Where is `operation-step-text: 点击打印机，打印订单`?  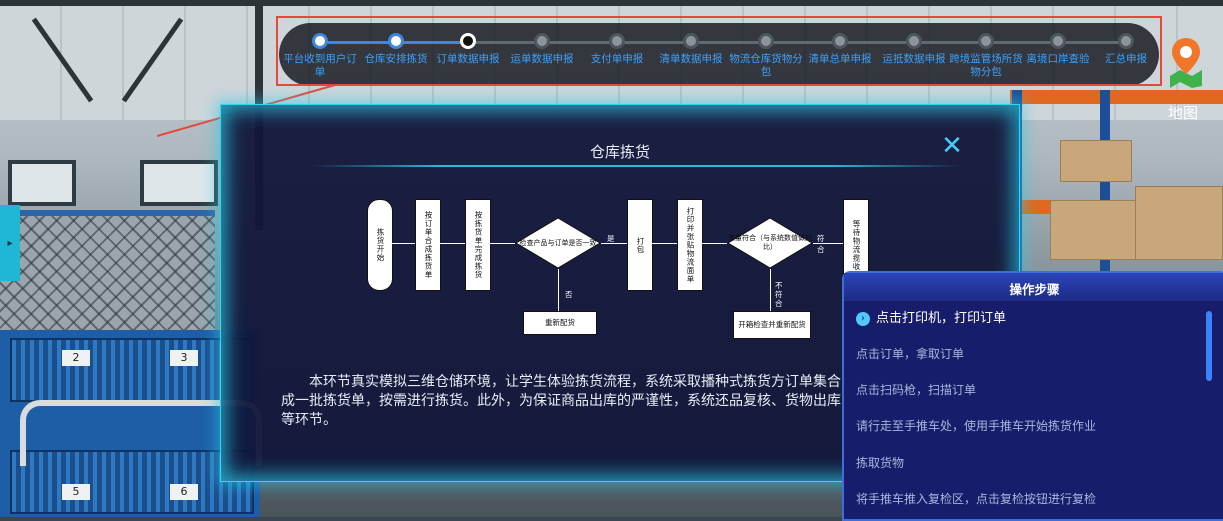 operation-step-text: 点击打印机，打印订单 is located at coordinates (941, 318).